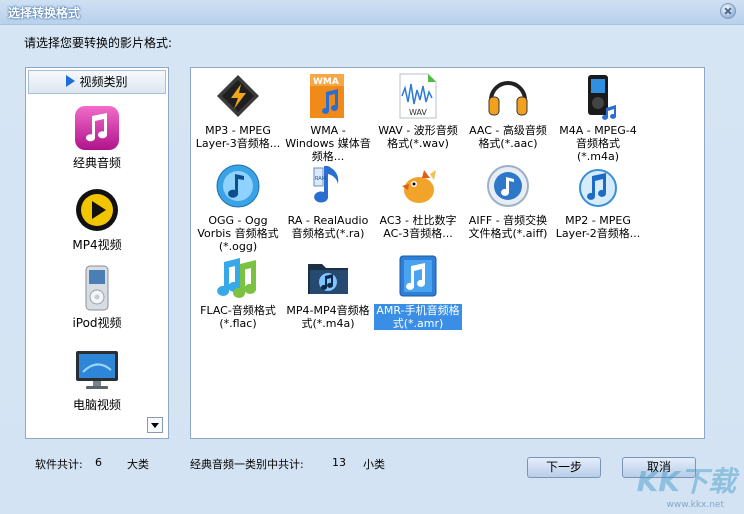  What do you see at coordinates (328, 186) in the screenshot?
I see `ram-note-icon: RAM` at bounding box center [328, 186].